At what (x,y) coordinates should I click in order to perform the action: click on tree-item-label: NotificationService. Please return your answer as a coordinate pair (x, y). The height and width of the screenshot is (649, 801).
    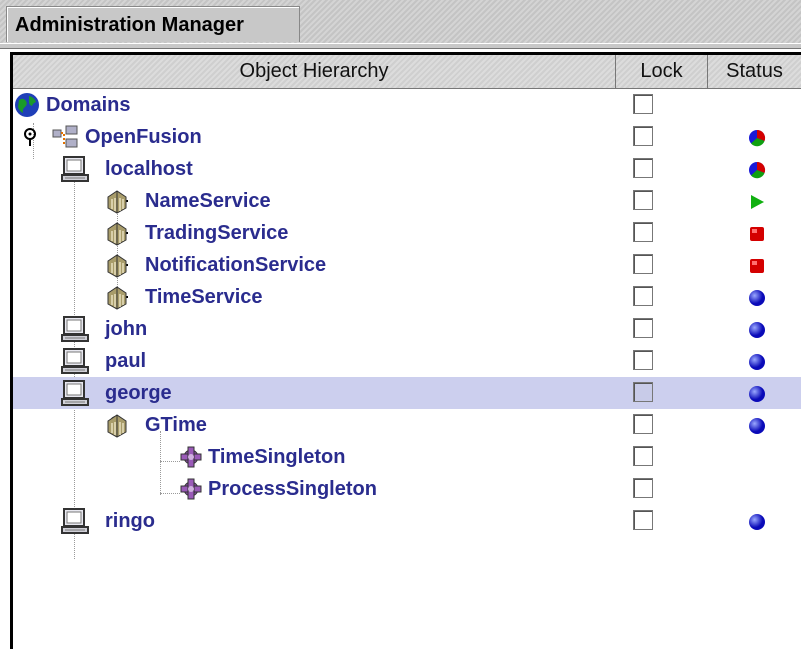
    Looking at the image, I should click on (235, 265).